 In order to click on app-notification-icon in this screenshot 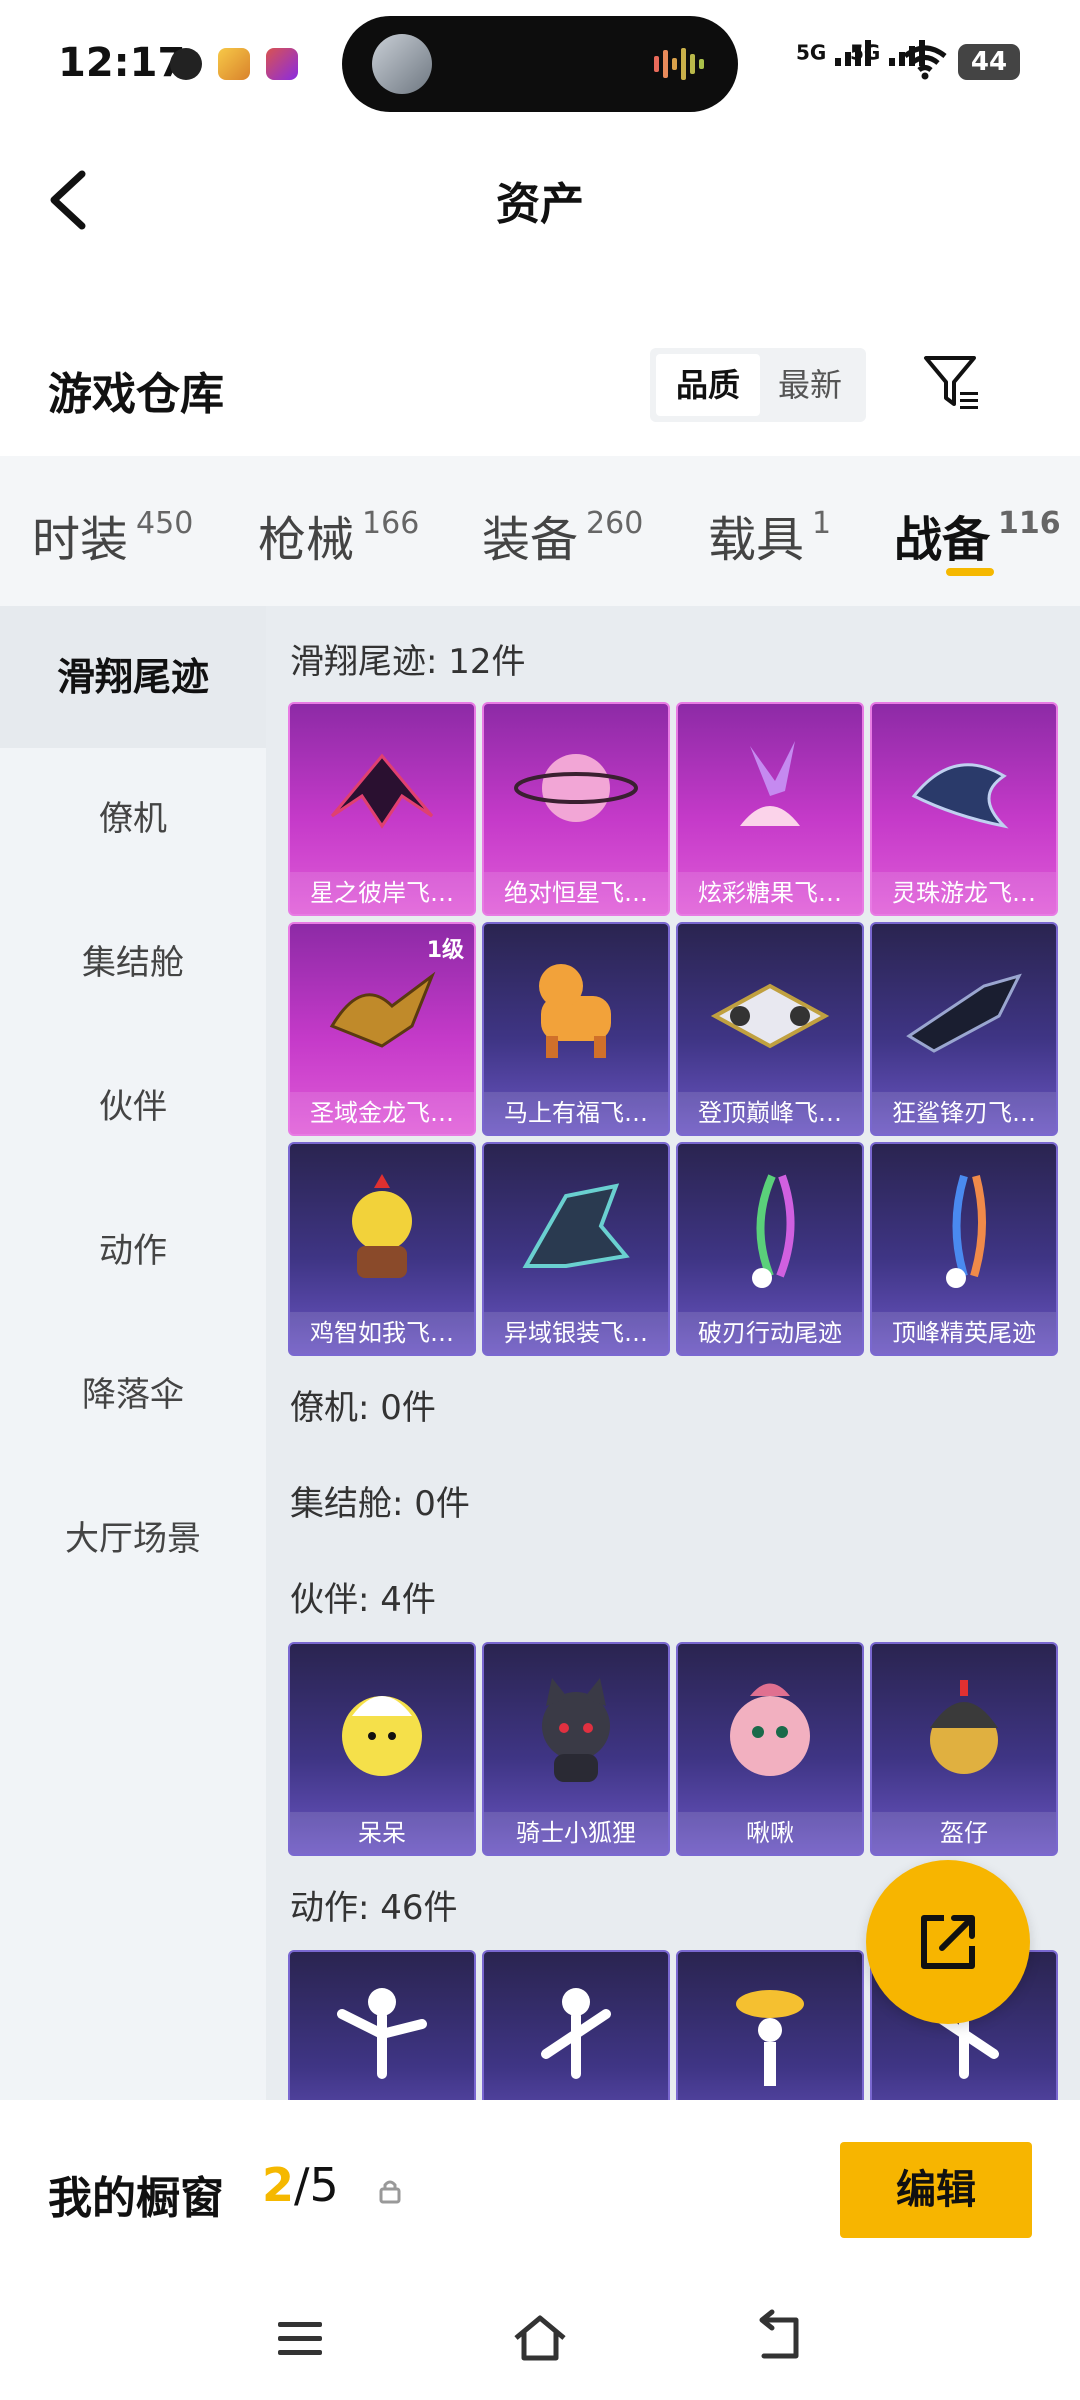, I will do `click(186, 64)`.